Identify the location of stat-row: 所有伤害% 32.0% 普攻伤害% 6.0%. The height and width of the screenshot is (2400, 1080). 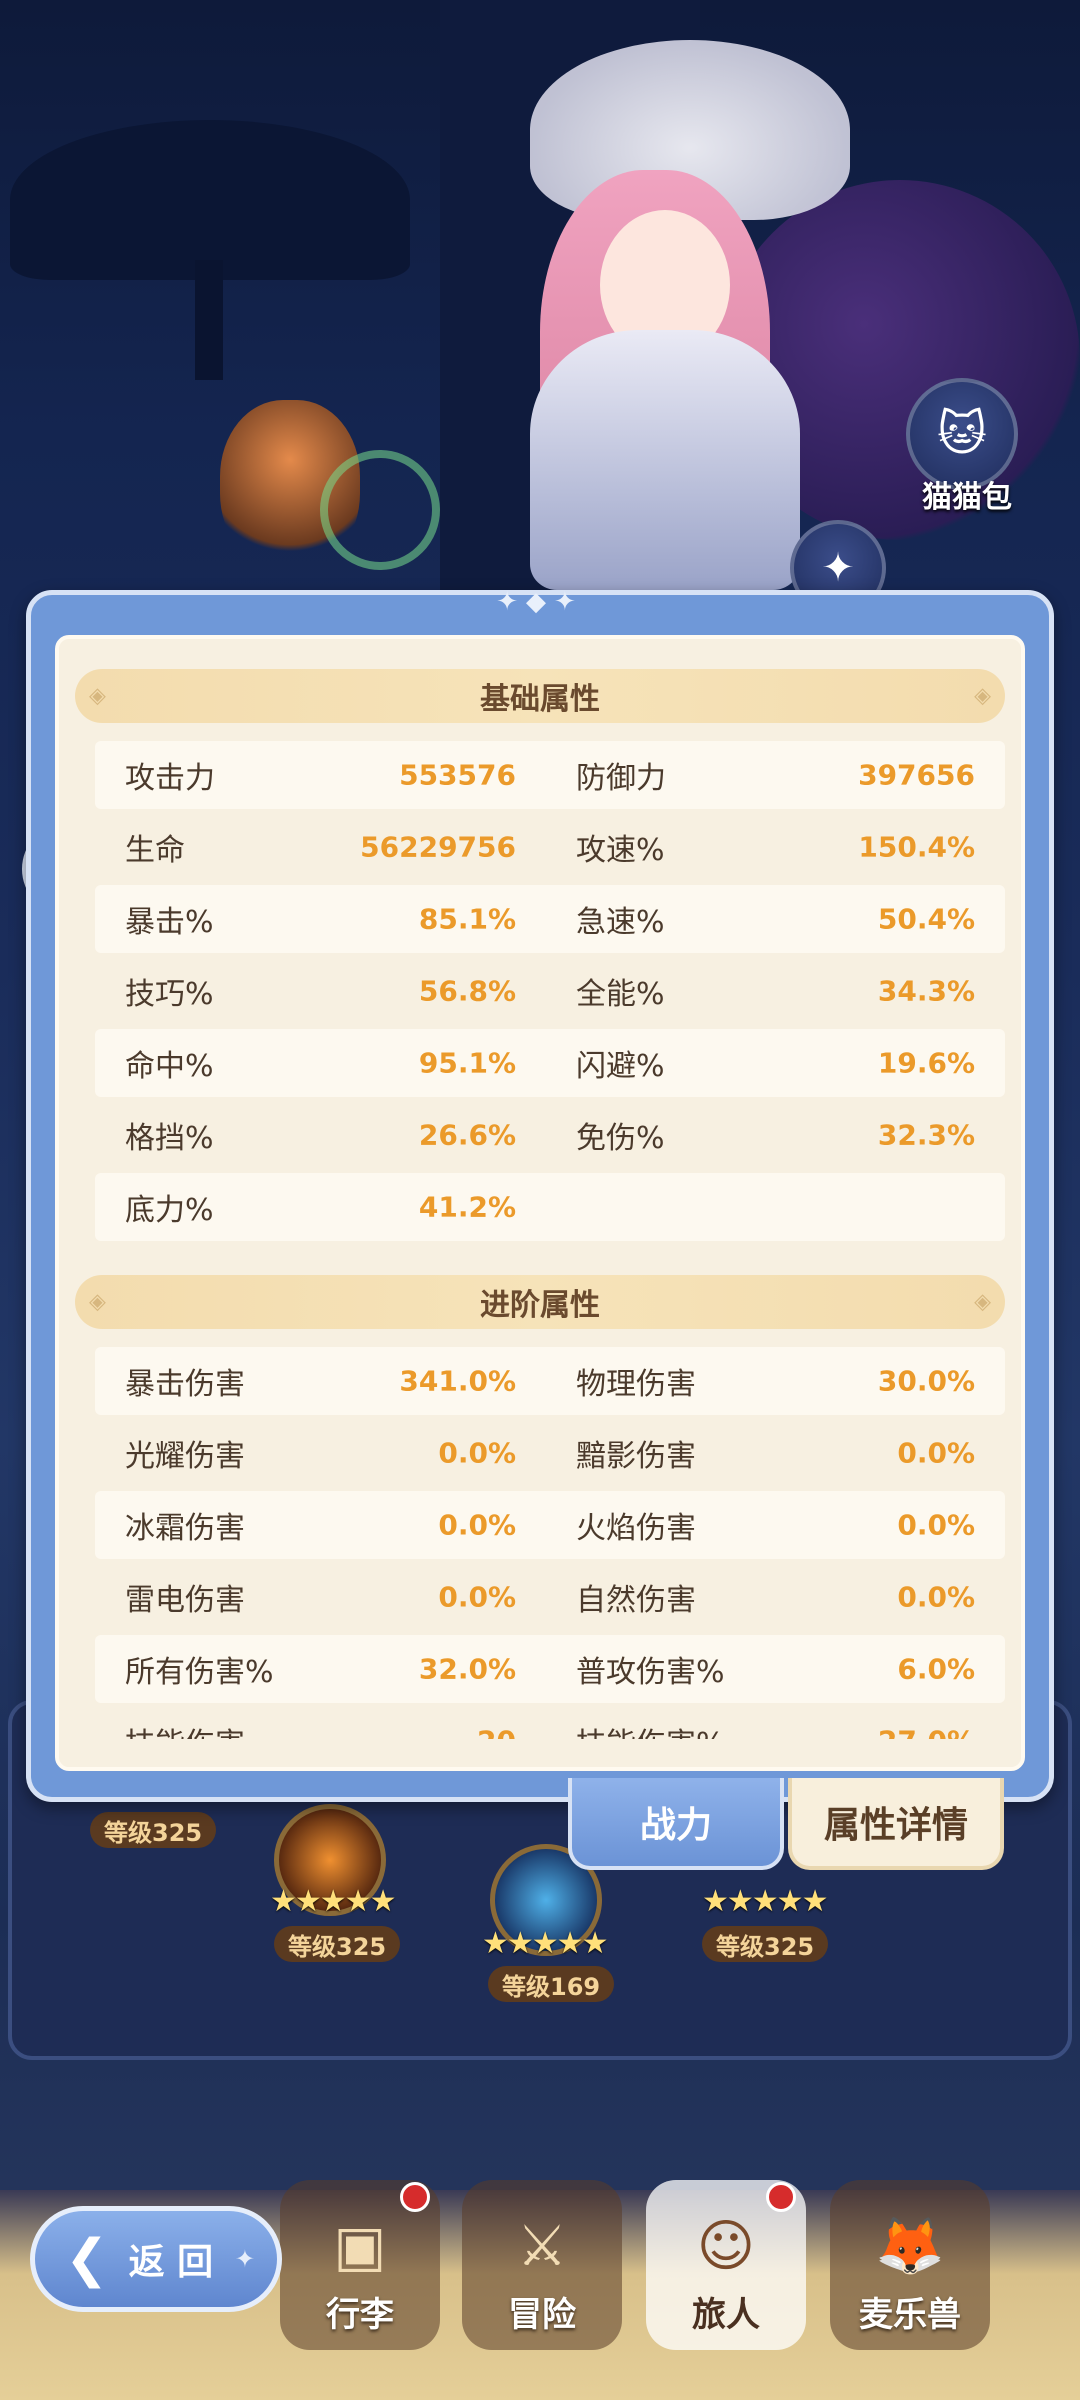
(550, 1669).